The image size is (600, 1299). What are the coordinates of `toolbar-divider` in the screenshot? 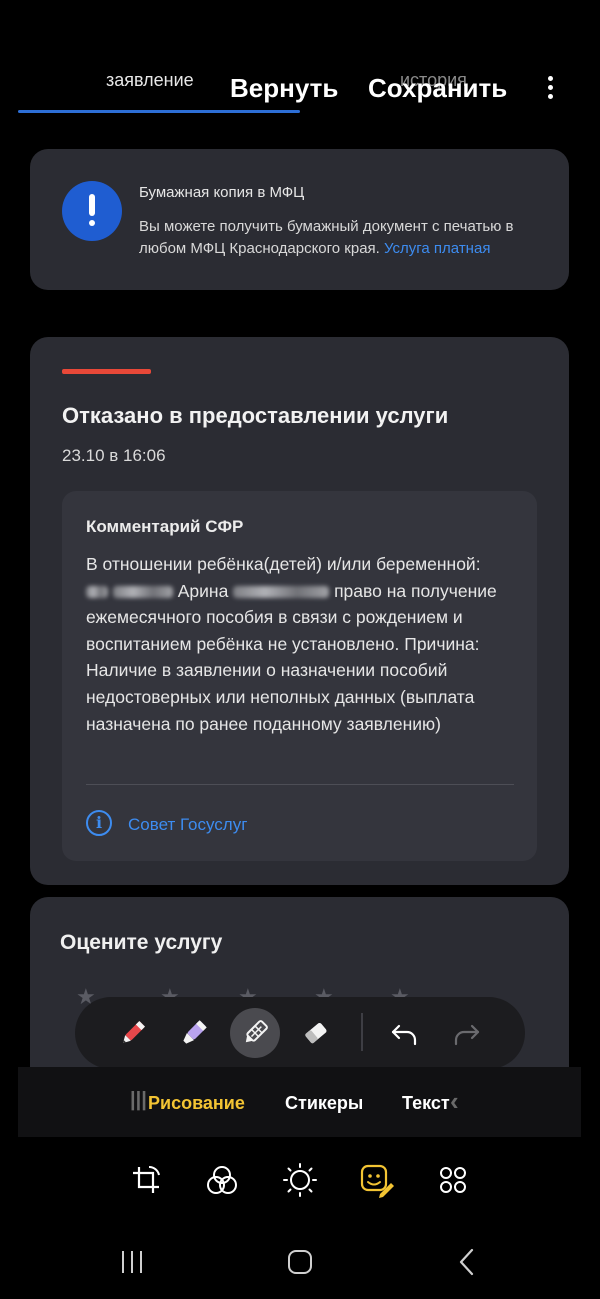 It's located at (362, 1032).